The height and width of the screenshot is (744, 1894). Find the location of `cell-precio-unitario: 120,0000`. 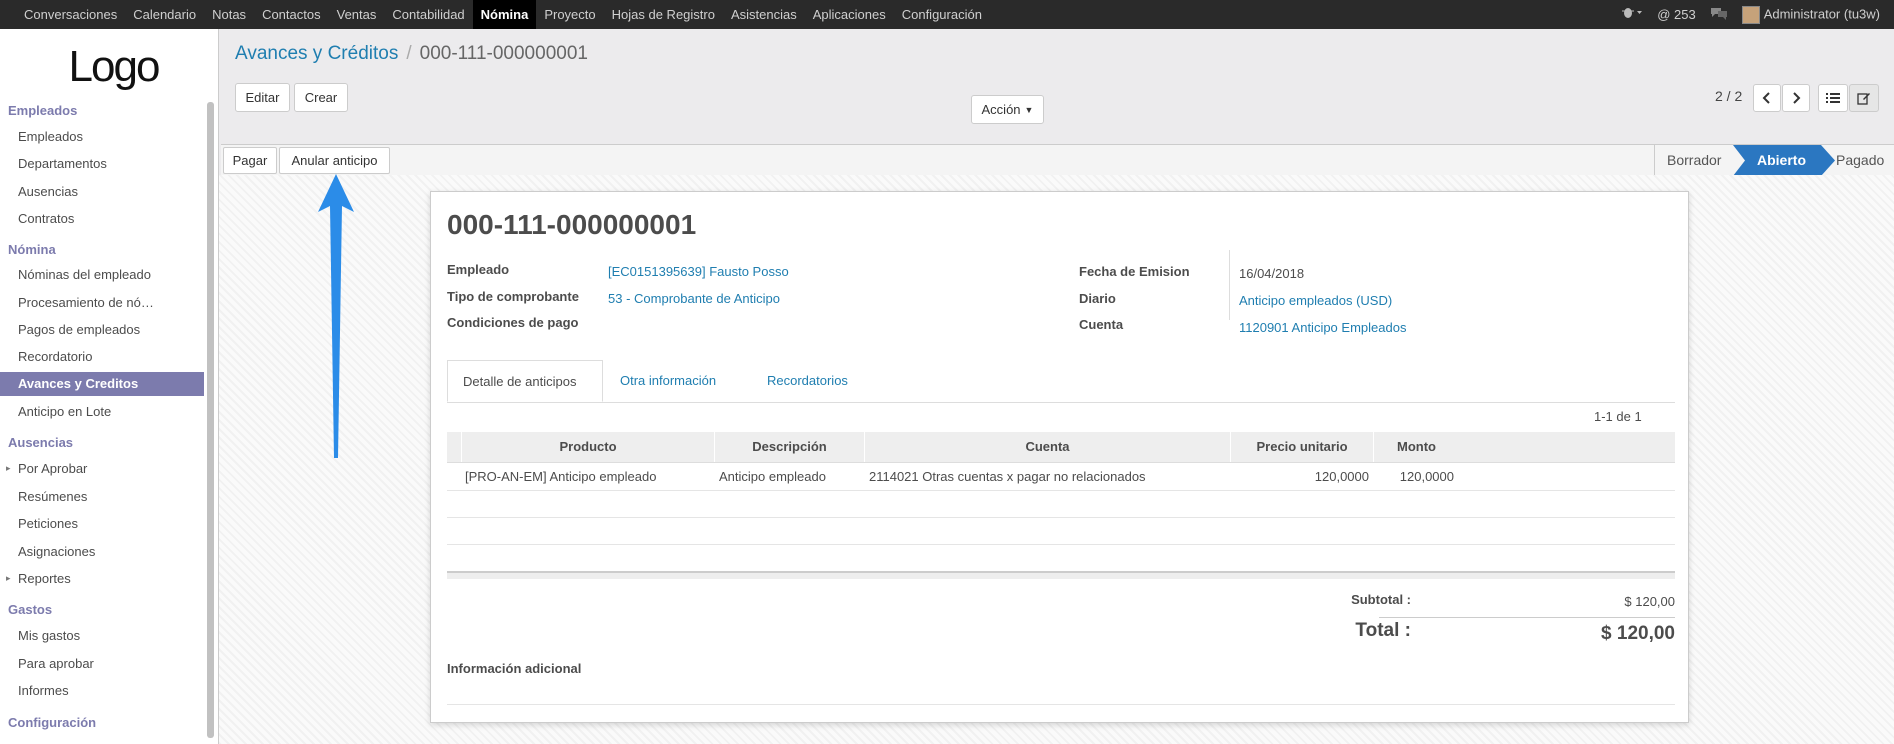

cell-precio-unitario: 120,0000 is located at coordinates (1341, 476).